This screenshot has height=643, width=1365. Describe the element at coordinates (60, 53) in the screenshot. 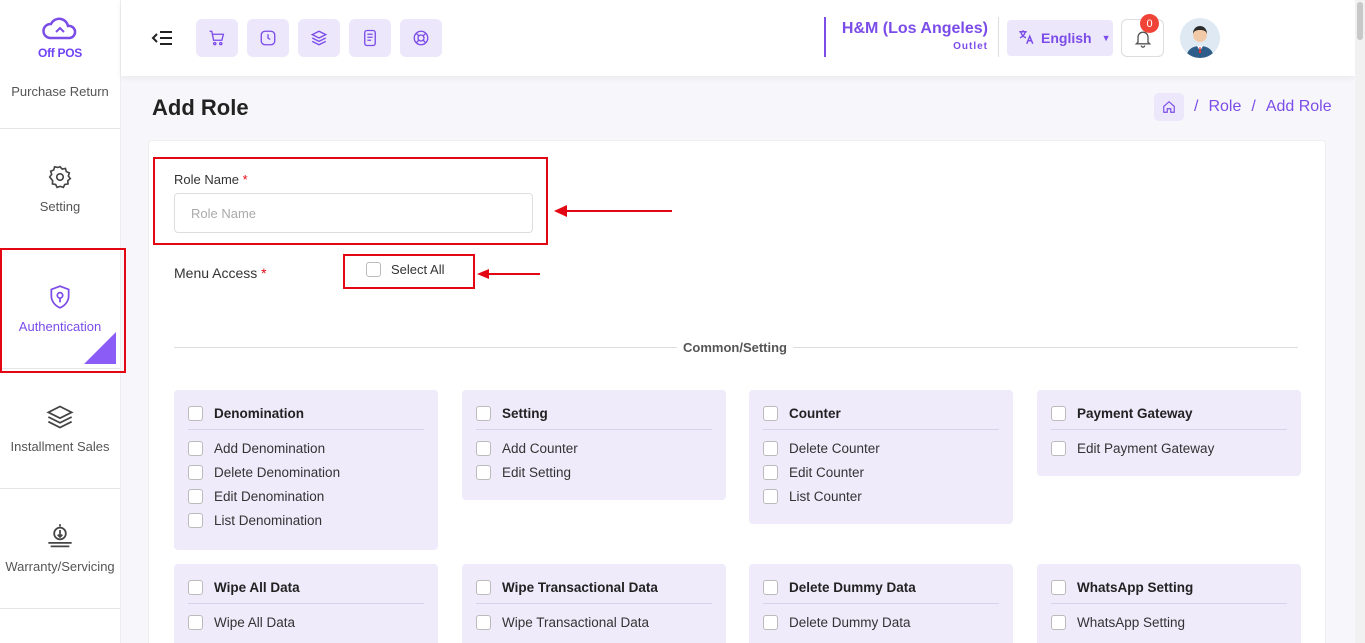

I see `logo-text: Off POS` at that location.